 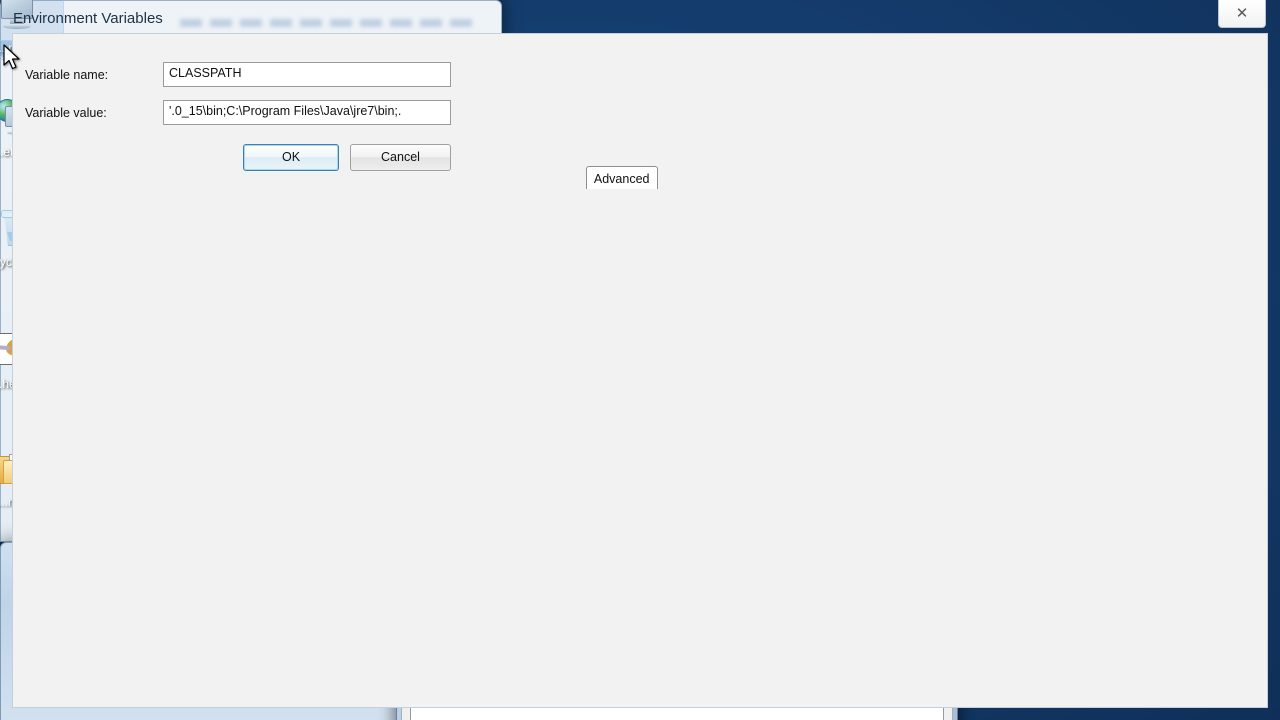 What do you see at coordinates (400, 157) in the screenshot?
I see `cancel-button: Cancel` at bounding box center [400, 157].